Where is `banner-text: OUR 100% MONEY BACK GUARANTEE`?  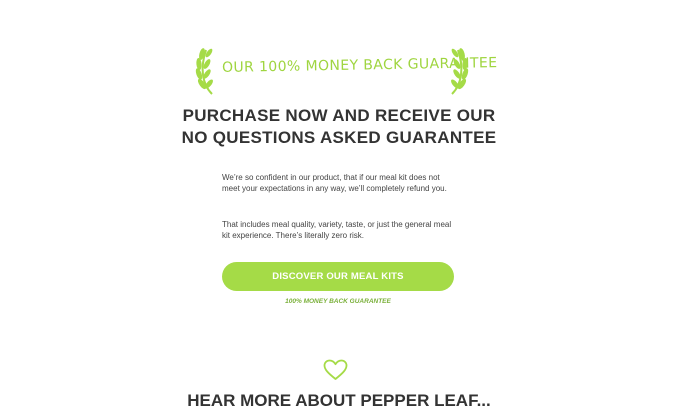 banner-text: OUR 100% MONEY BACK GUARANTEE is located at coordinates (359, 65).